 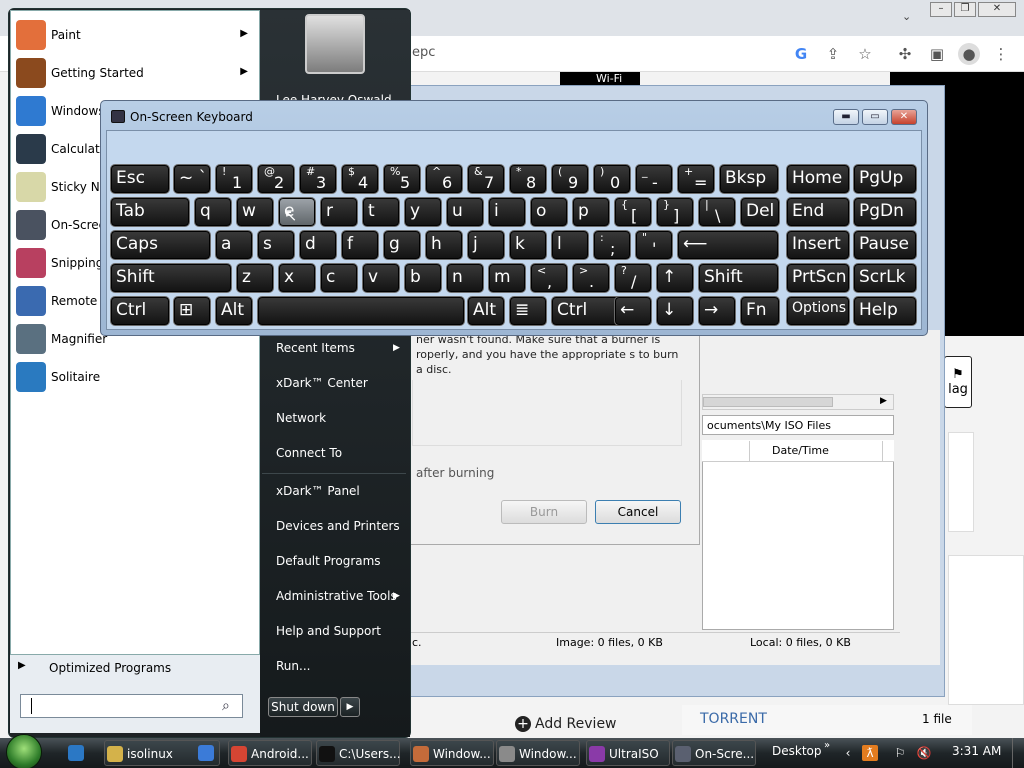 I want to click on key: >., so click(x=591, y=278).